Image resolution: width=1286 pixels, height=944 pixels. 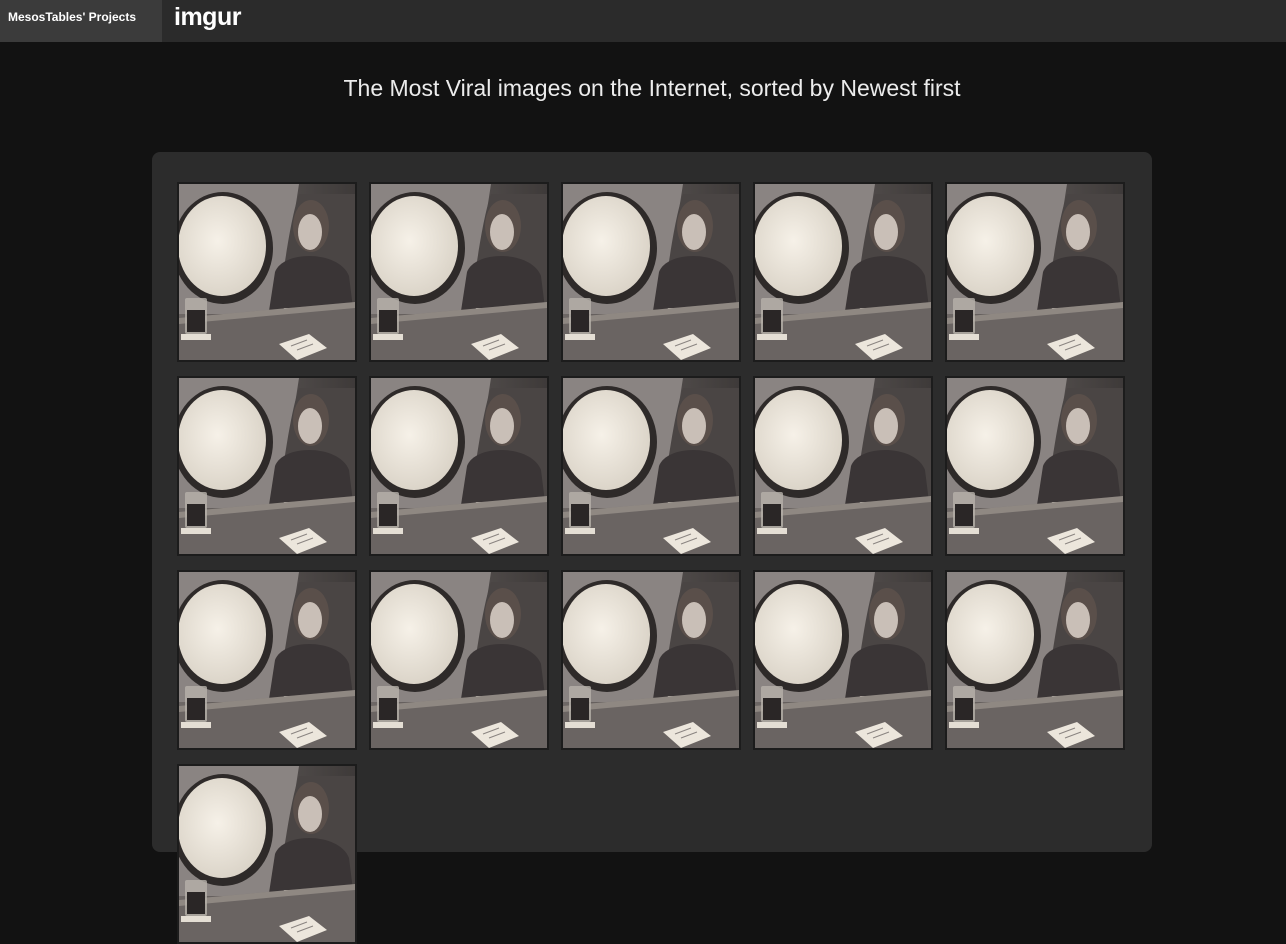 What do you see at coordinates (643, 21) in the screenshot?
I see `top-bar: MesosTables' Projects imgur` at bounding box center [643, 21].